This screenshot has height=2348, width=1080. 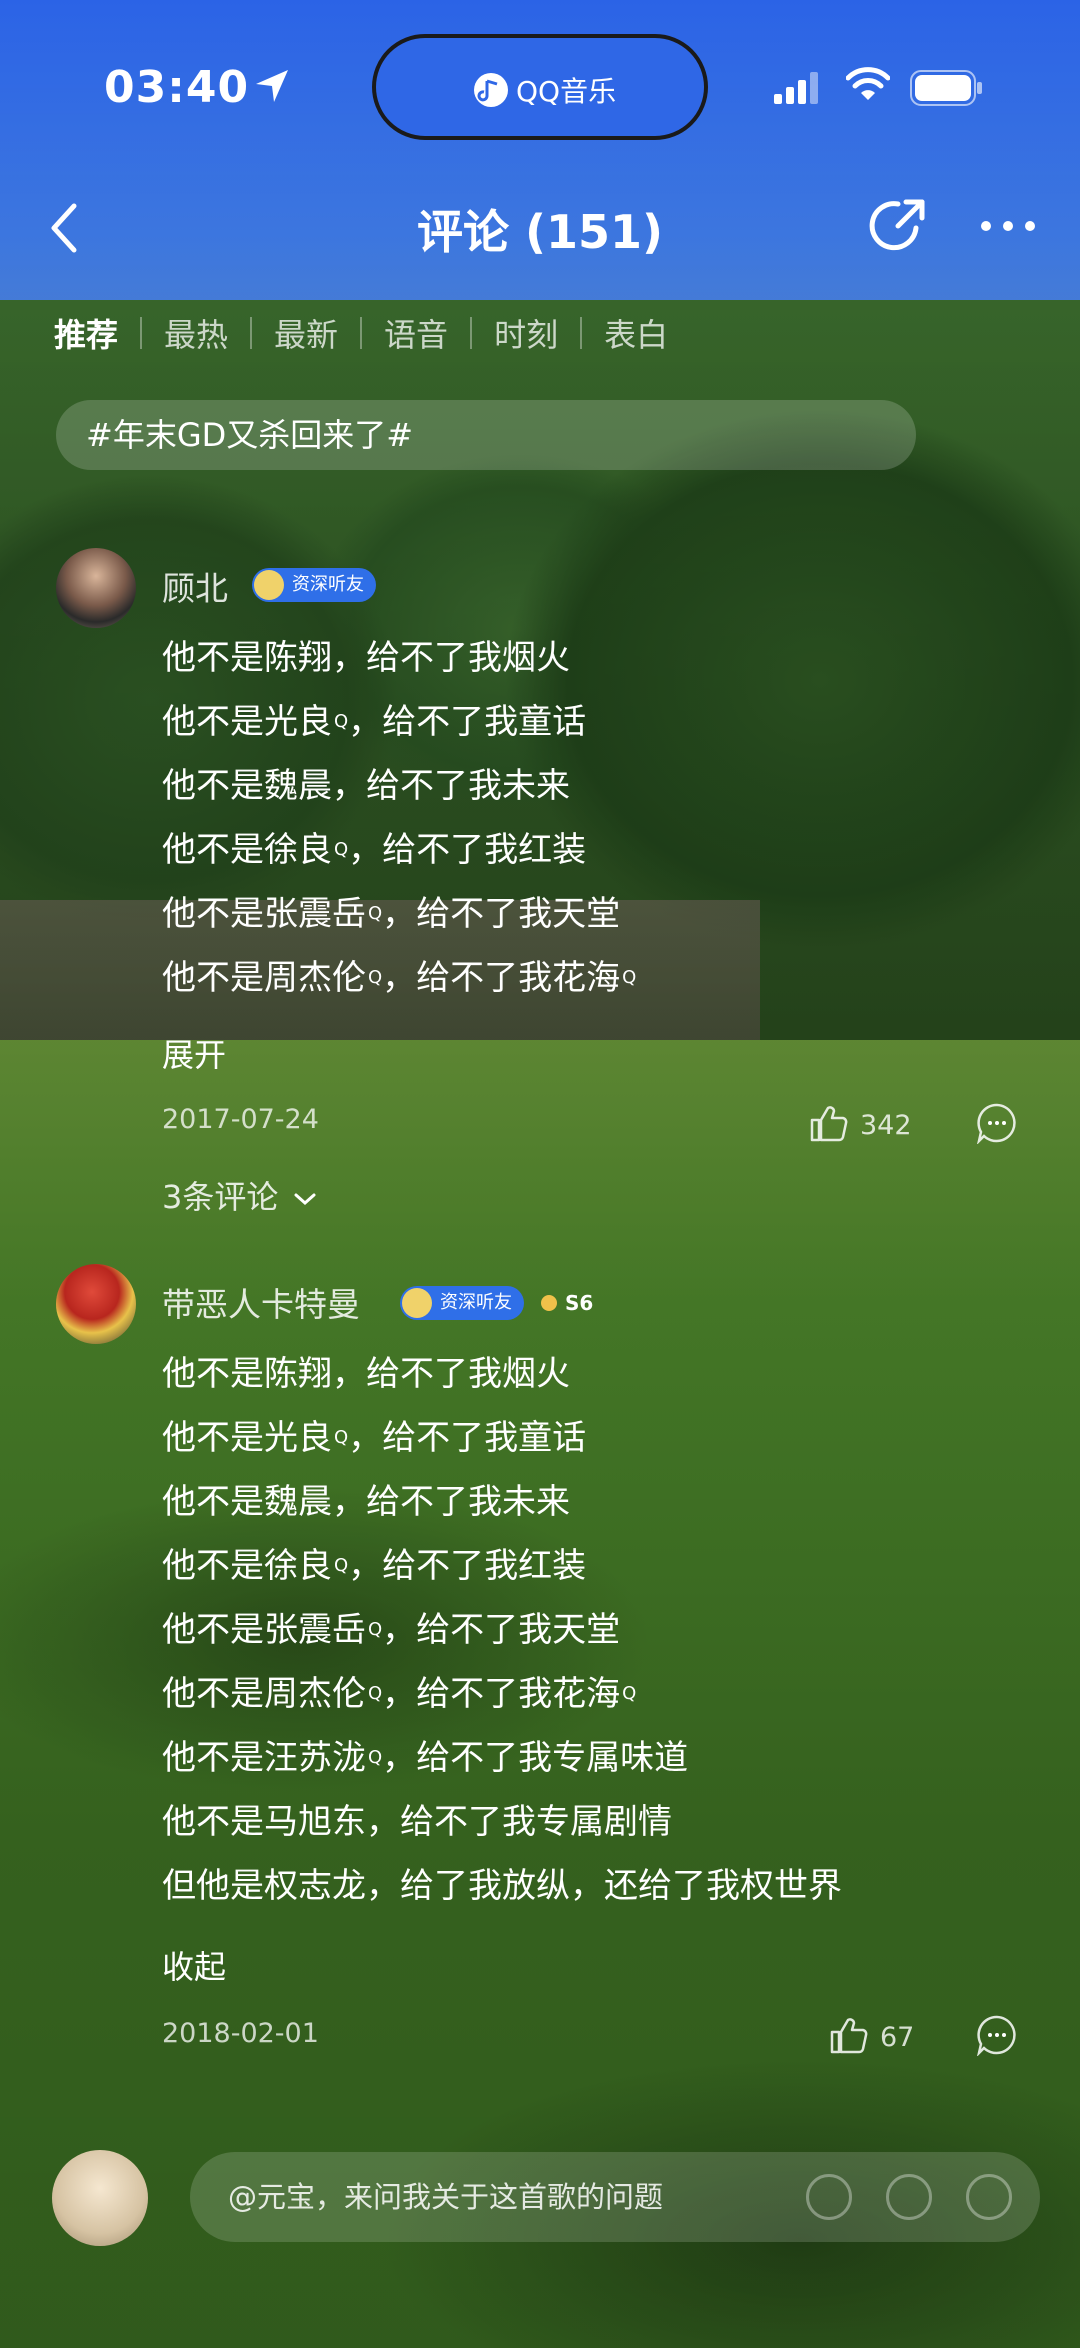 I want to click on comment-tabs: 推荐 最热 最新 语音 时刻 表白, so click(x=361, y=333).